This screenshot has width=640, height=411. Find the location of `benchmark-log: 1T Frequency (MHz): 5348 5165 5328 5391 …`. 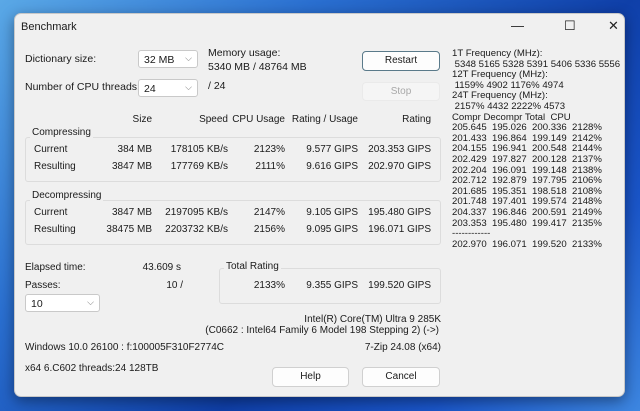

benchmark-log: 1T Frequency (MHz): 5348 5165 5328 5391 … is located at coordinates (536, 149).